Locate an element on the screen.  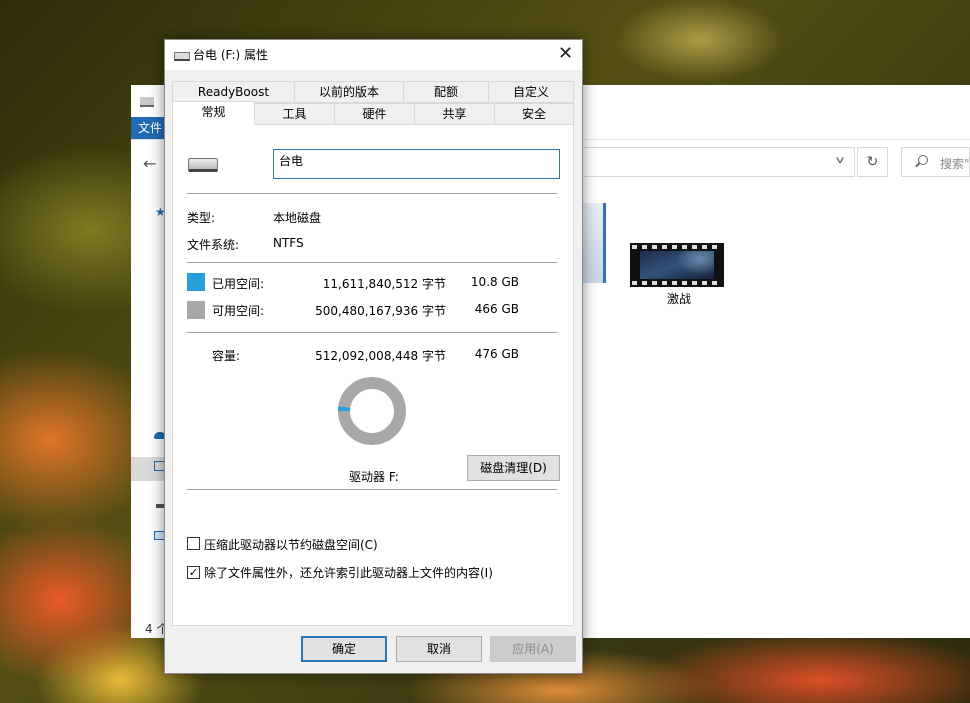
tab-customize: 自定义 is located at coordinates (531, 92).